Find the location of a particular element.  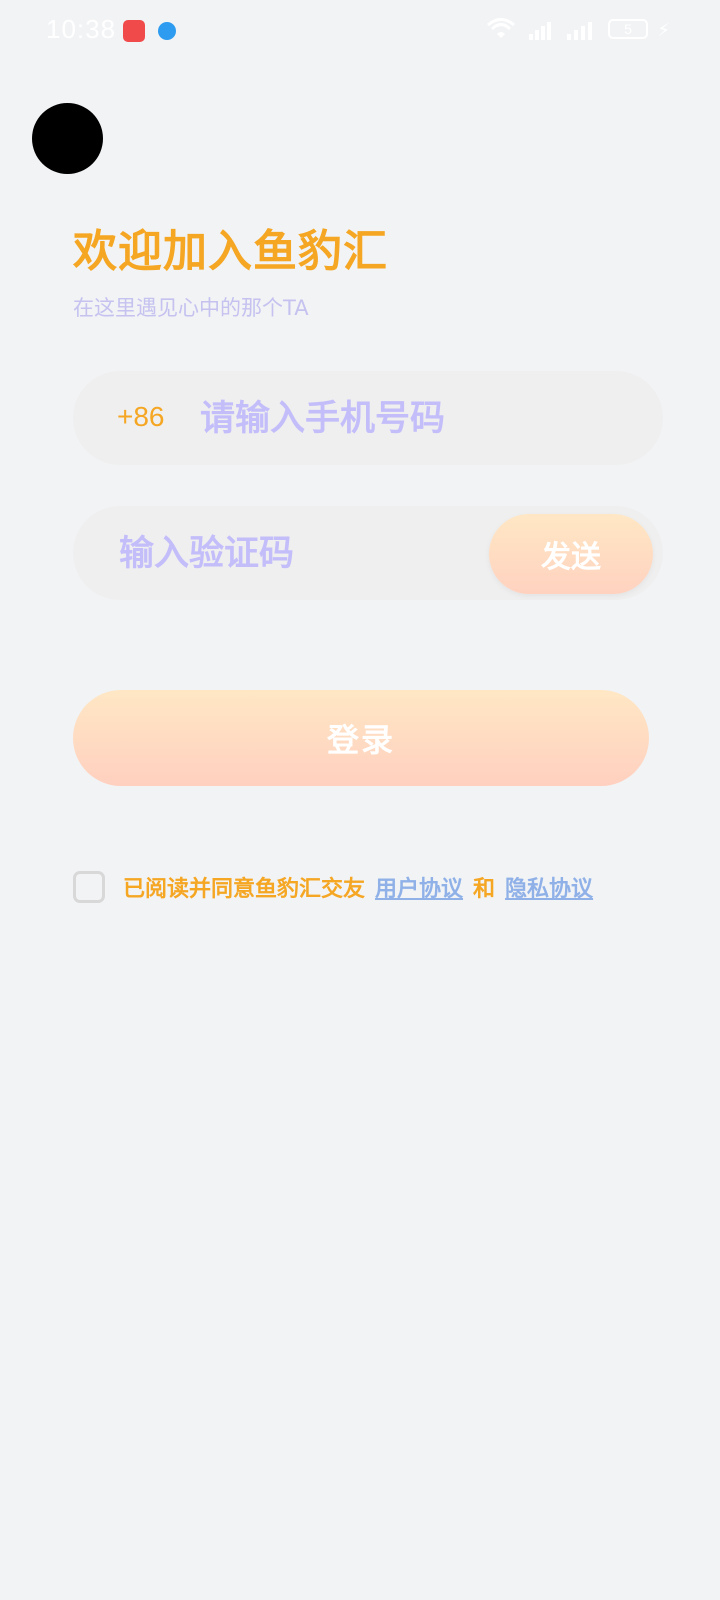

send-code-button: 发送 is located at coordinates (571, 554).